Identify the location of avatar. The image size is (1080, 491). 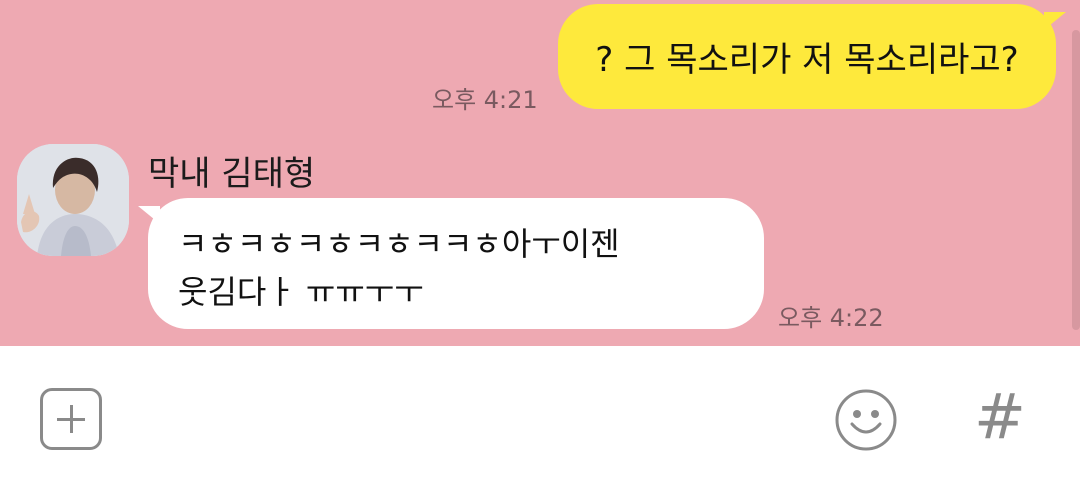
(73, 200).